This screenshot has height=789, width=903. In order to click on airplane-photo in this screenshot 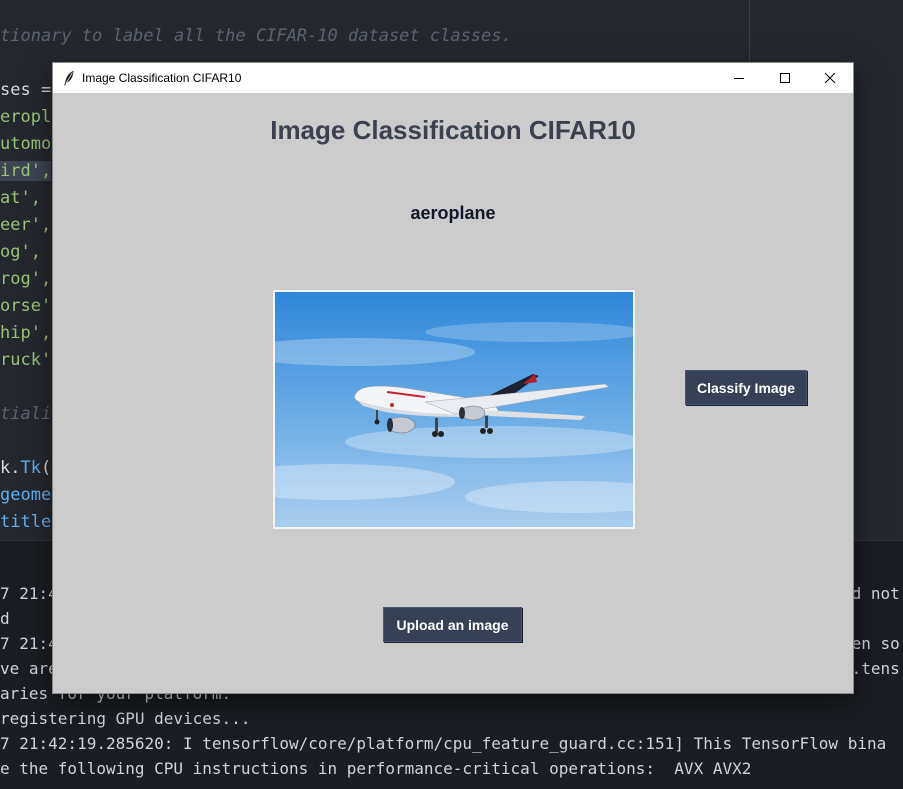, I will do `click(454, 409)`.